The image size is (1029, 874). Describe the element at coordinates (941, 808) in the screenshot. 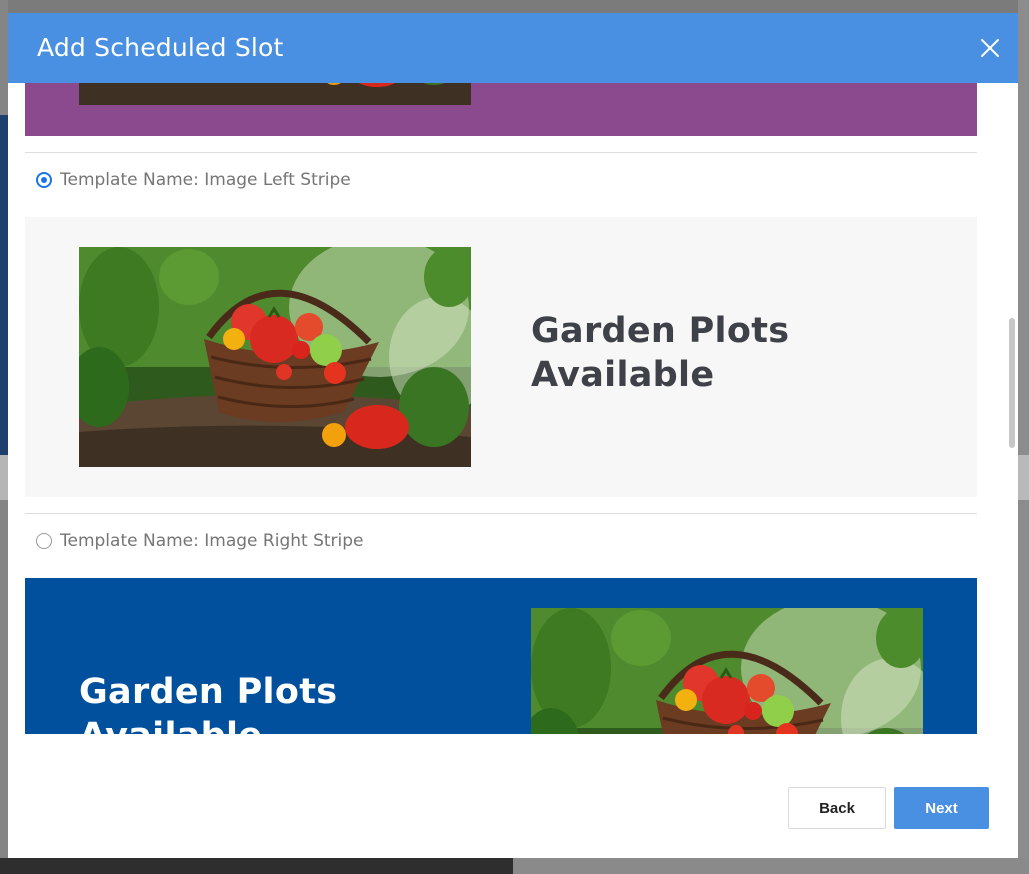

I see `next-button: Next` at that location.